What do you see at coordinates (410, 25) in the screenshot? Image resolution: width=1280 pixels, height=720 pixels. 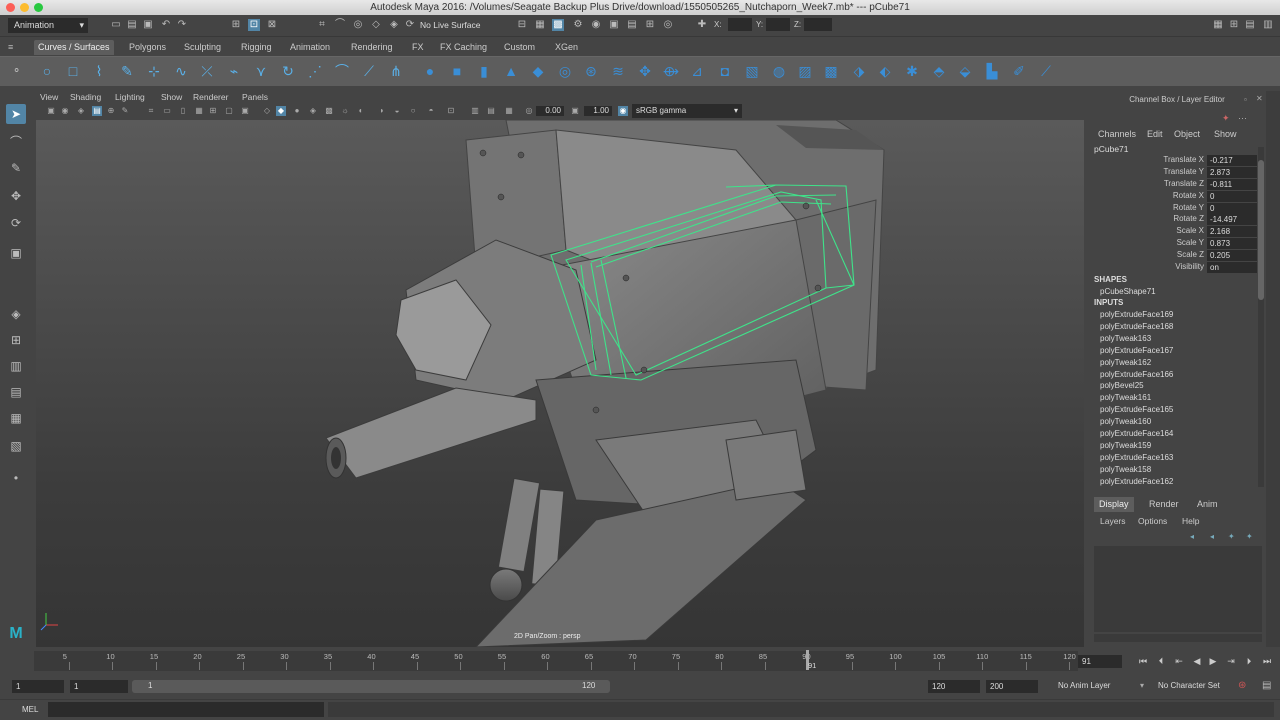 I see `live-surface-icon: ⟳` at bounding box center [410, 25].